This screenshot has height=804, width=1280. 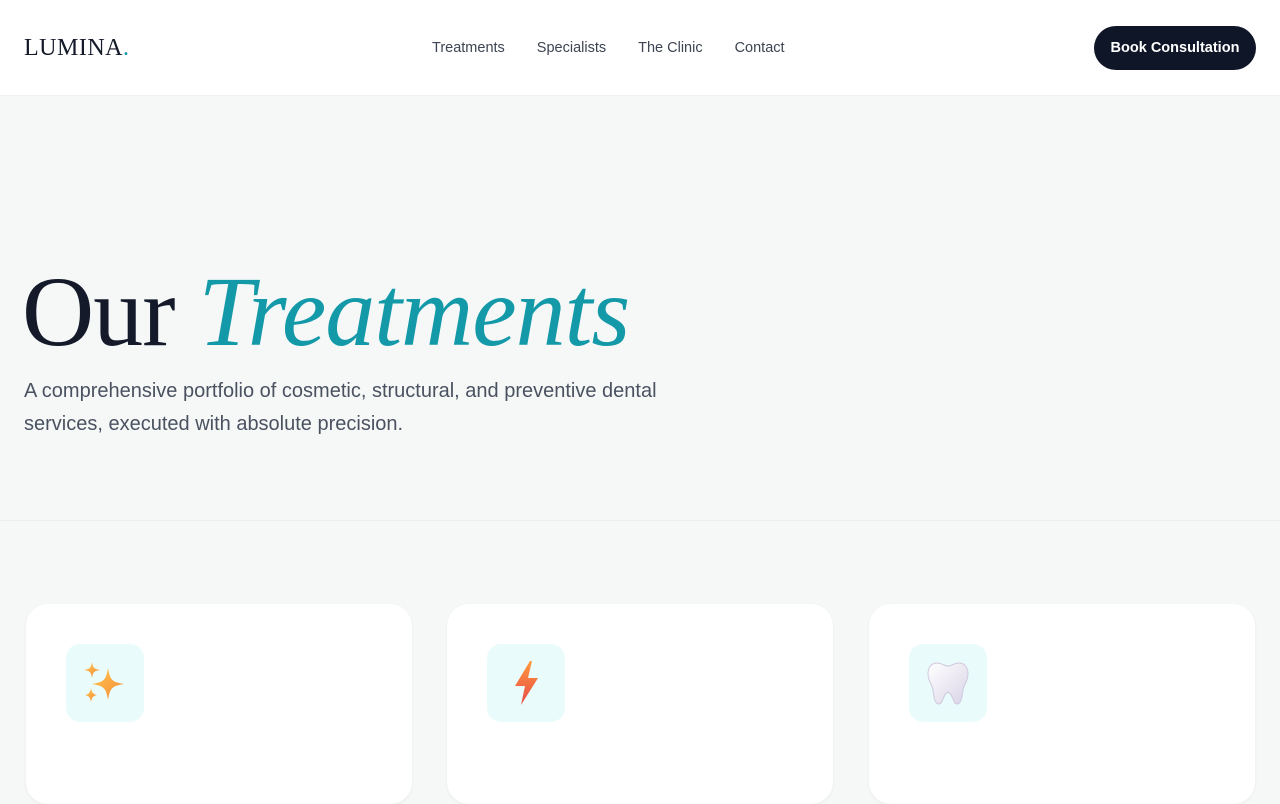 What do you see at coordinates (571, 48) in the screenshot?
I see `nav-link-specialists: Specialists` at bounding box center [571, 48].